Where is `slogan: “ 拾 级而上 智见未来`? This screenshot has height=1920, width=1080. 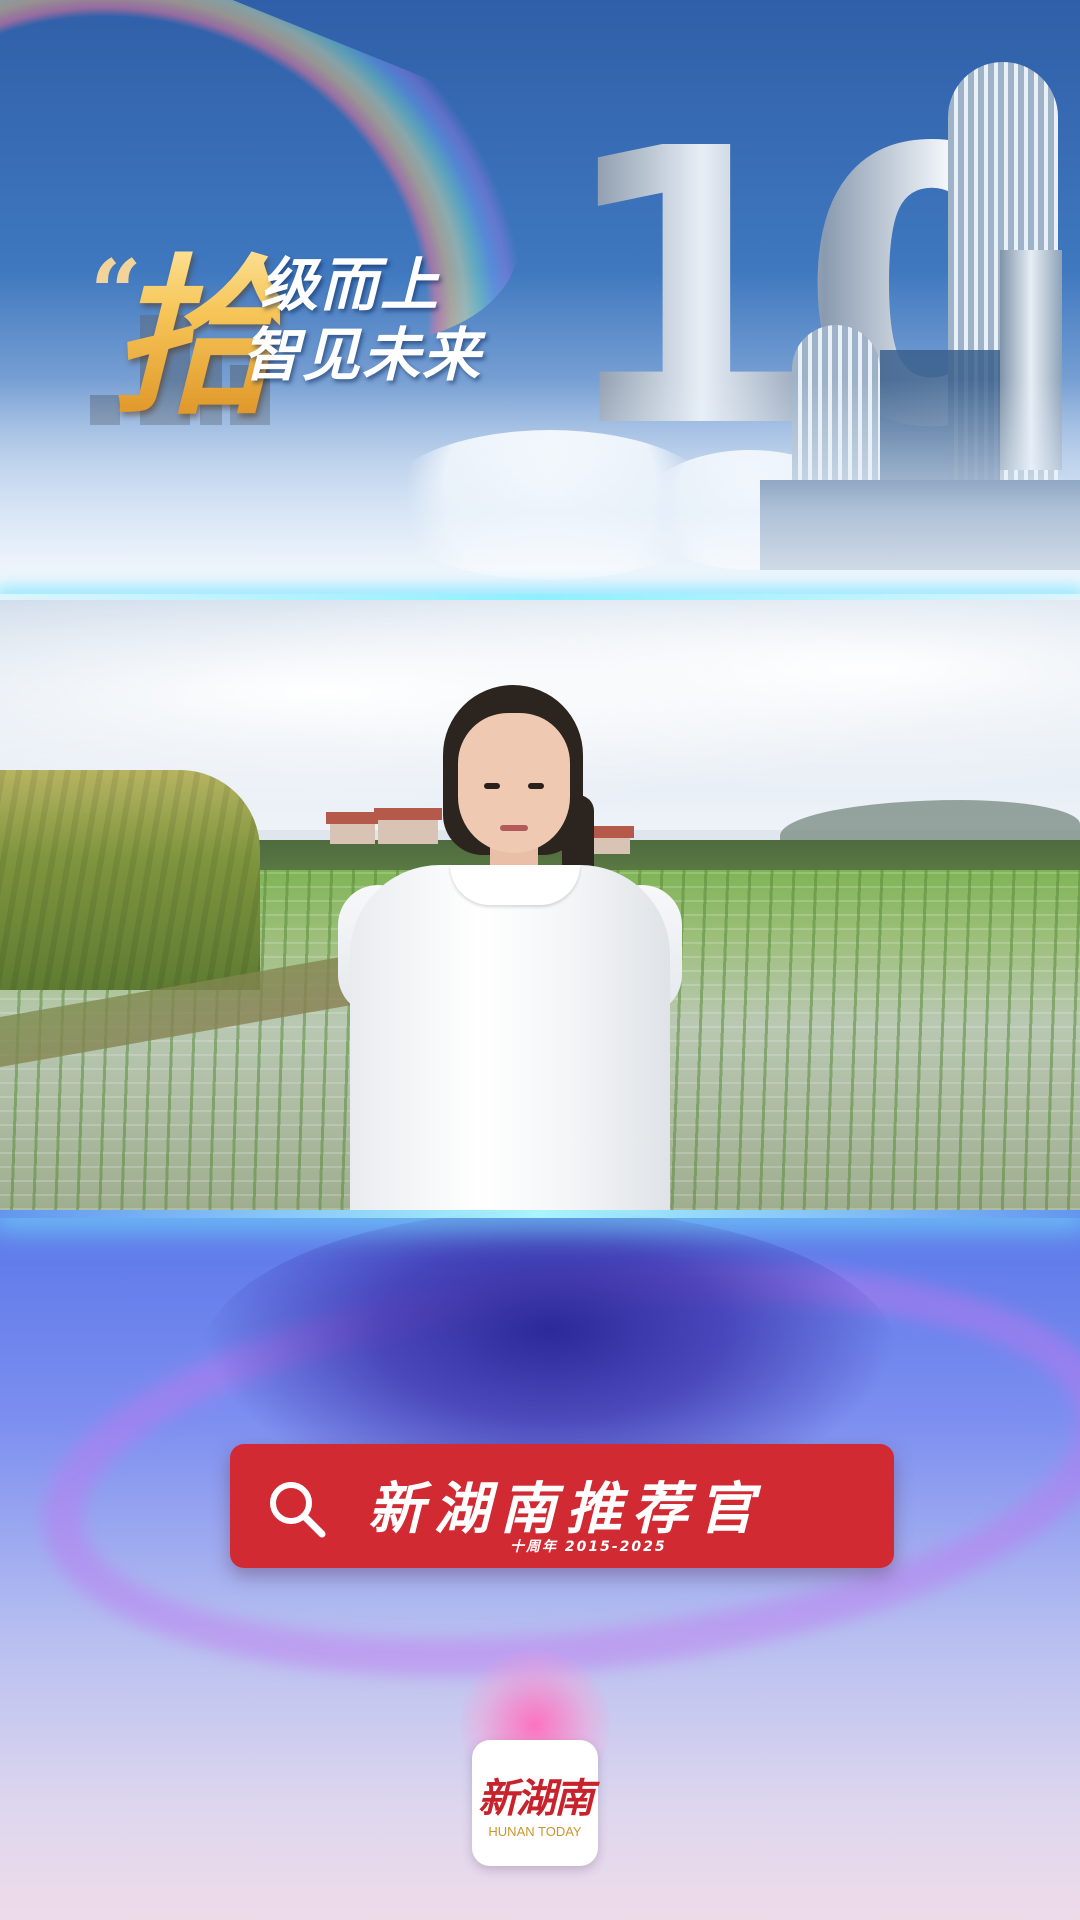 slogan: “ 拾 级而上 智见未来 is located at coordinates (310, 319).